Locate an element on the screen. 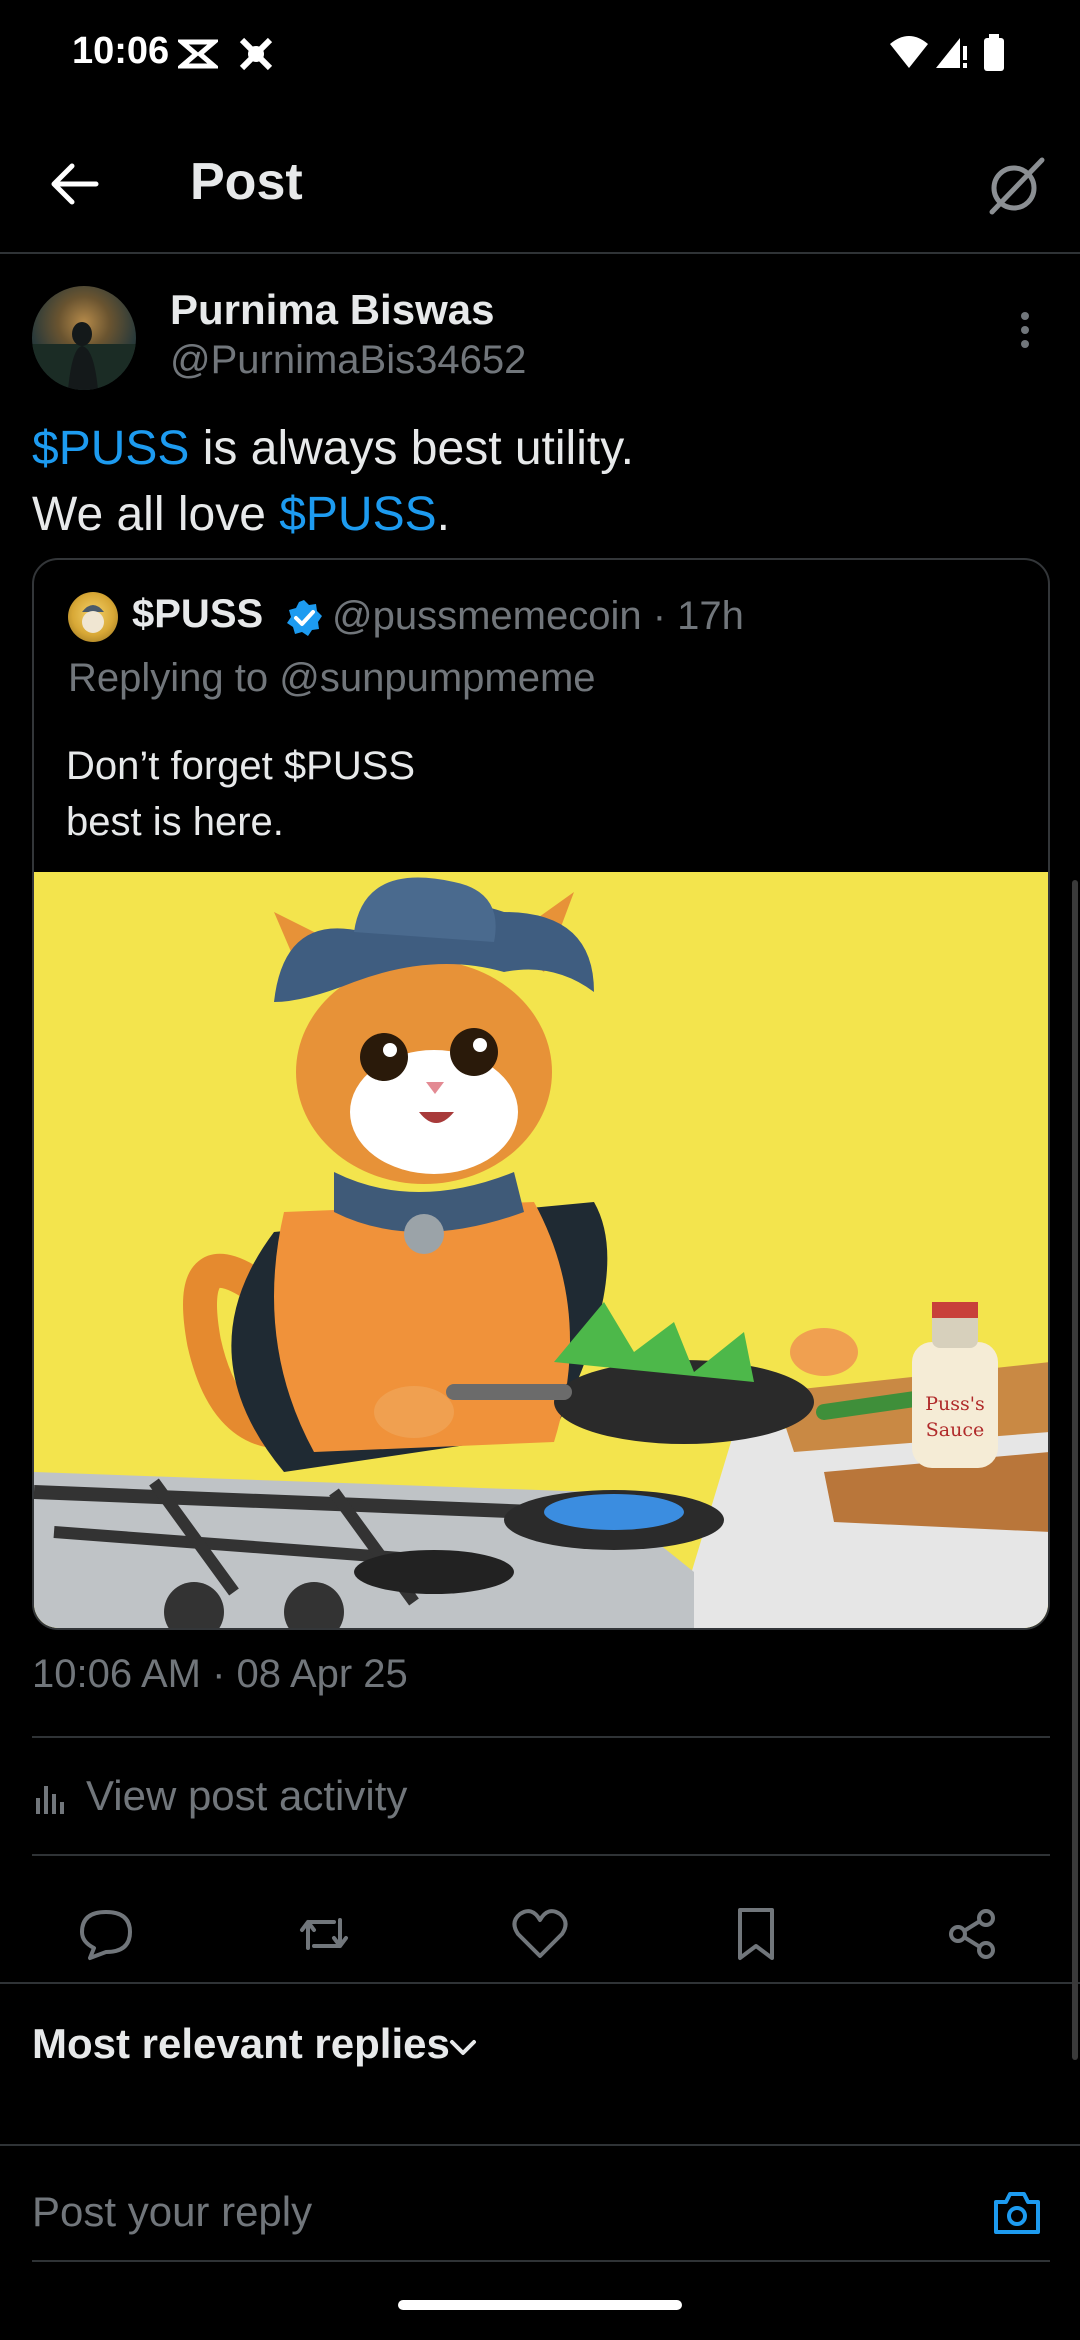 This screenshot has height=2340, width=1080. post-timestamp: 10:06 AM · 08 Apr 25 is located at coordinates (220, 1674).